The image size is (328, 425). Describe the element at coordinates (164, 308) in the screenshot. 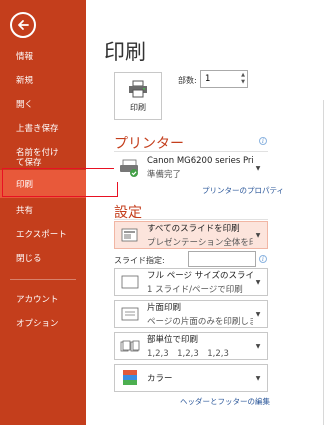

I see `sides-title: 片面印刷` at that location.